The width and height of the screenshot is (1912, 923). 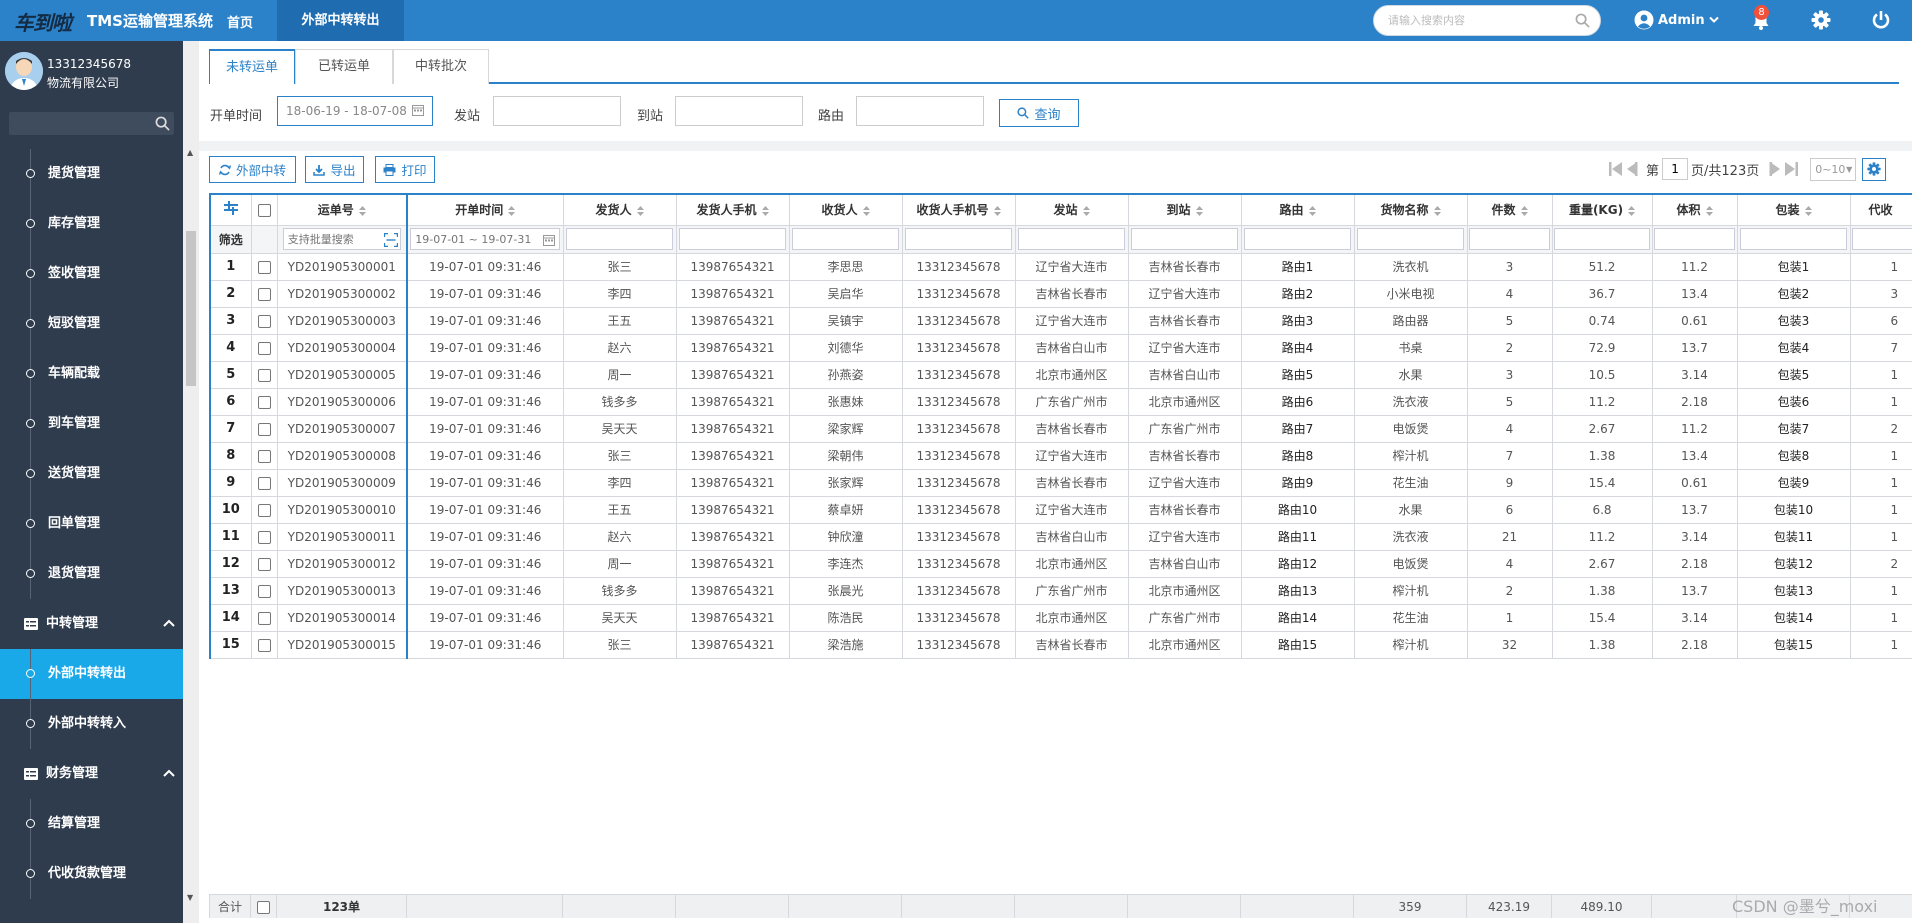 What do you see at coordinates (405, 169) in the screenshot?
I see `print-button: 打印` at bounding box center [405, 169].